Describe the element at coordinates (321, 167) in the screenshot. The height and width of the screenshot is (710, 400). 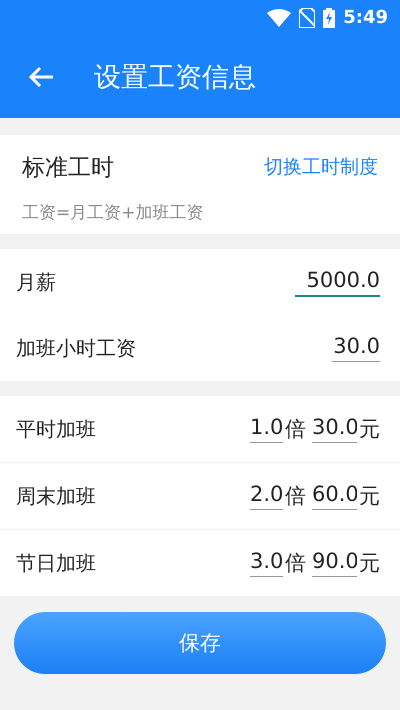
I see `switch-link: 切换工时制度` at that location.